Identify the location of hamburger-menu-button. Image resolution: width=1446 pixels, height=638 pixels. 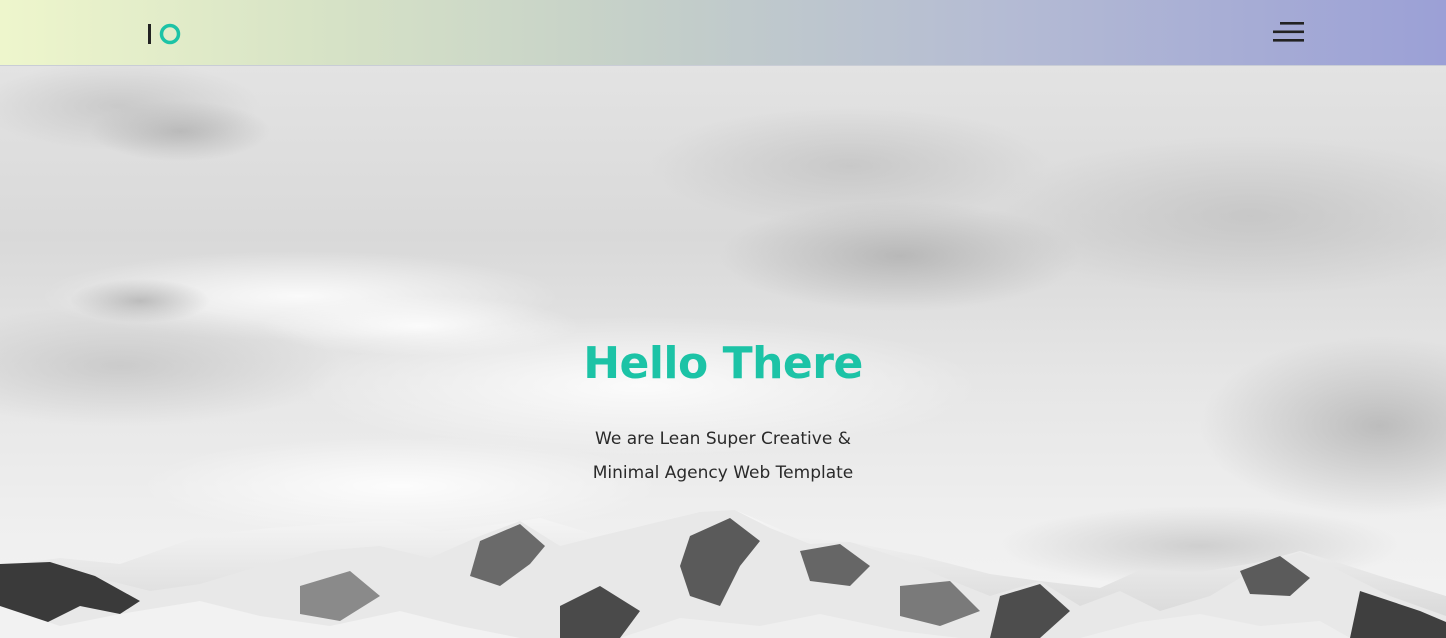
(1288, 32).